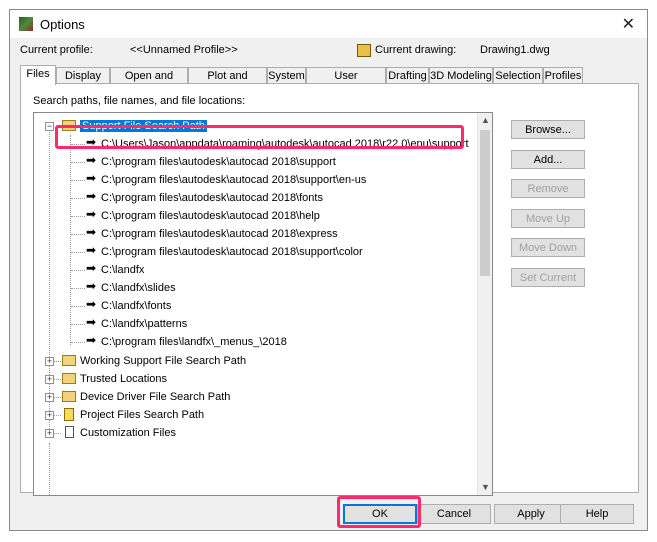 This screenshot has width=657, height=542. Describe the element at coordinates (227, 82) in the screenshot. I see `tab-plot-and-publish: Plot and Publish` at that location.